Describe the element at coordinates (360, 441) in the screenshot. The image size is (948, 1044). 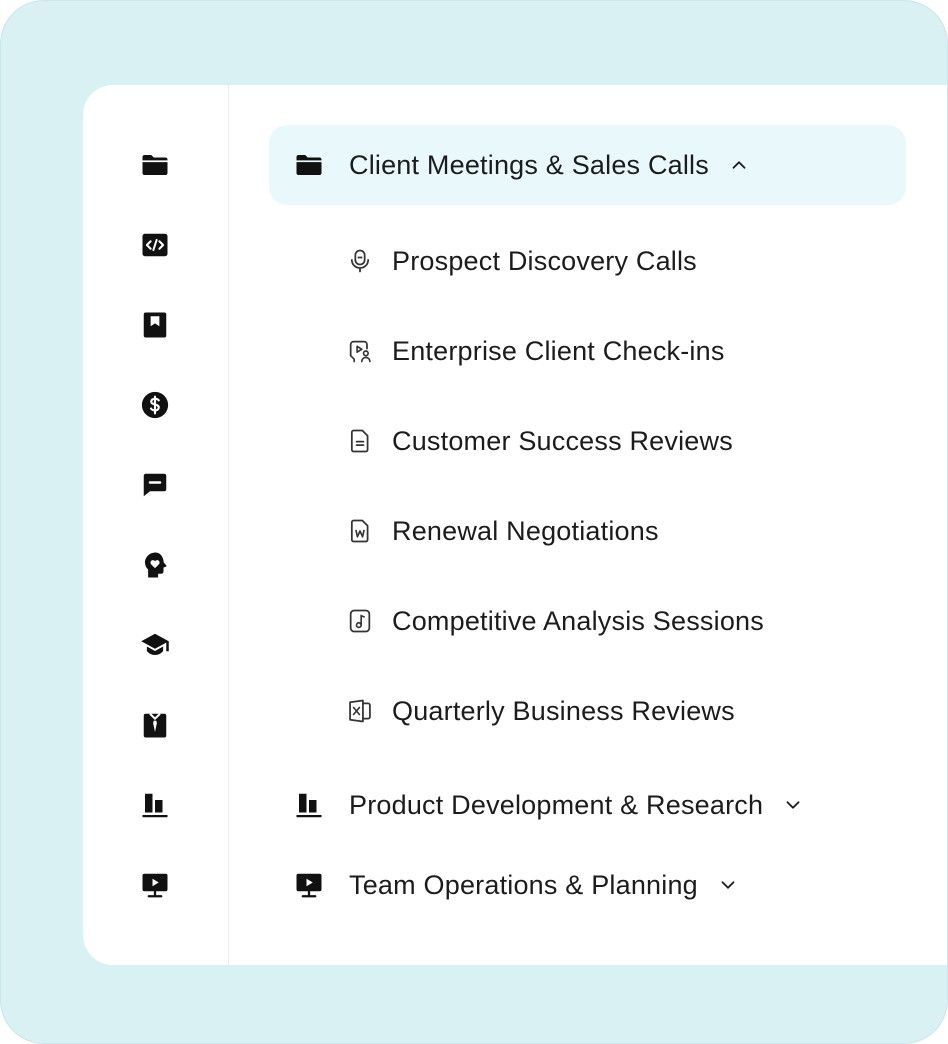
I see `document-icon` at that location.